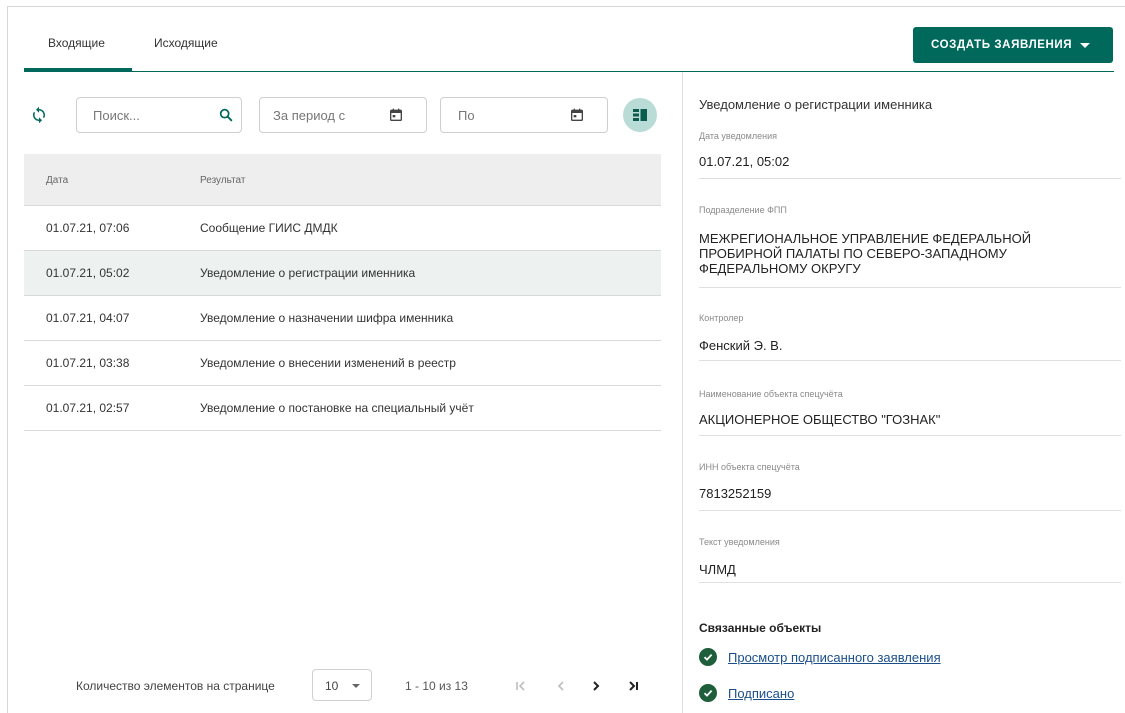  Describe the element at coordinates (88, 408) in the screenshot. I see `cell-date: 01.07.21, 02:57` at that location.